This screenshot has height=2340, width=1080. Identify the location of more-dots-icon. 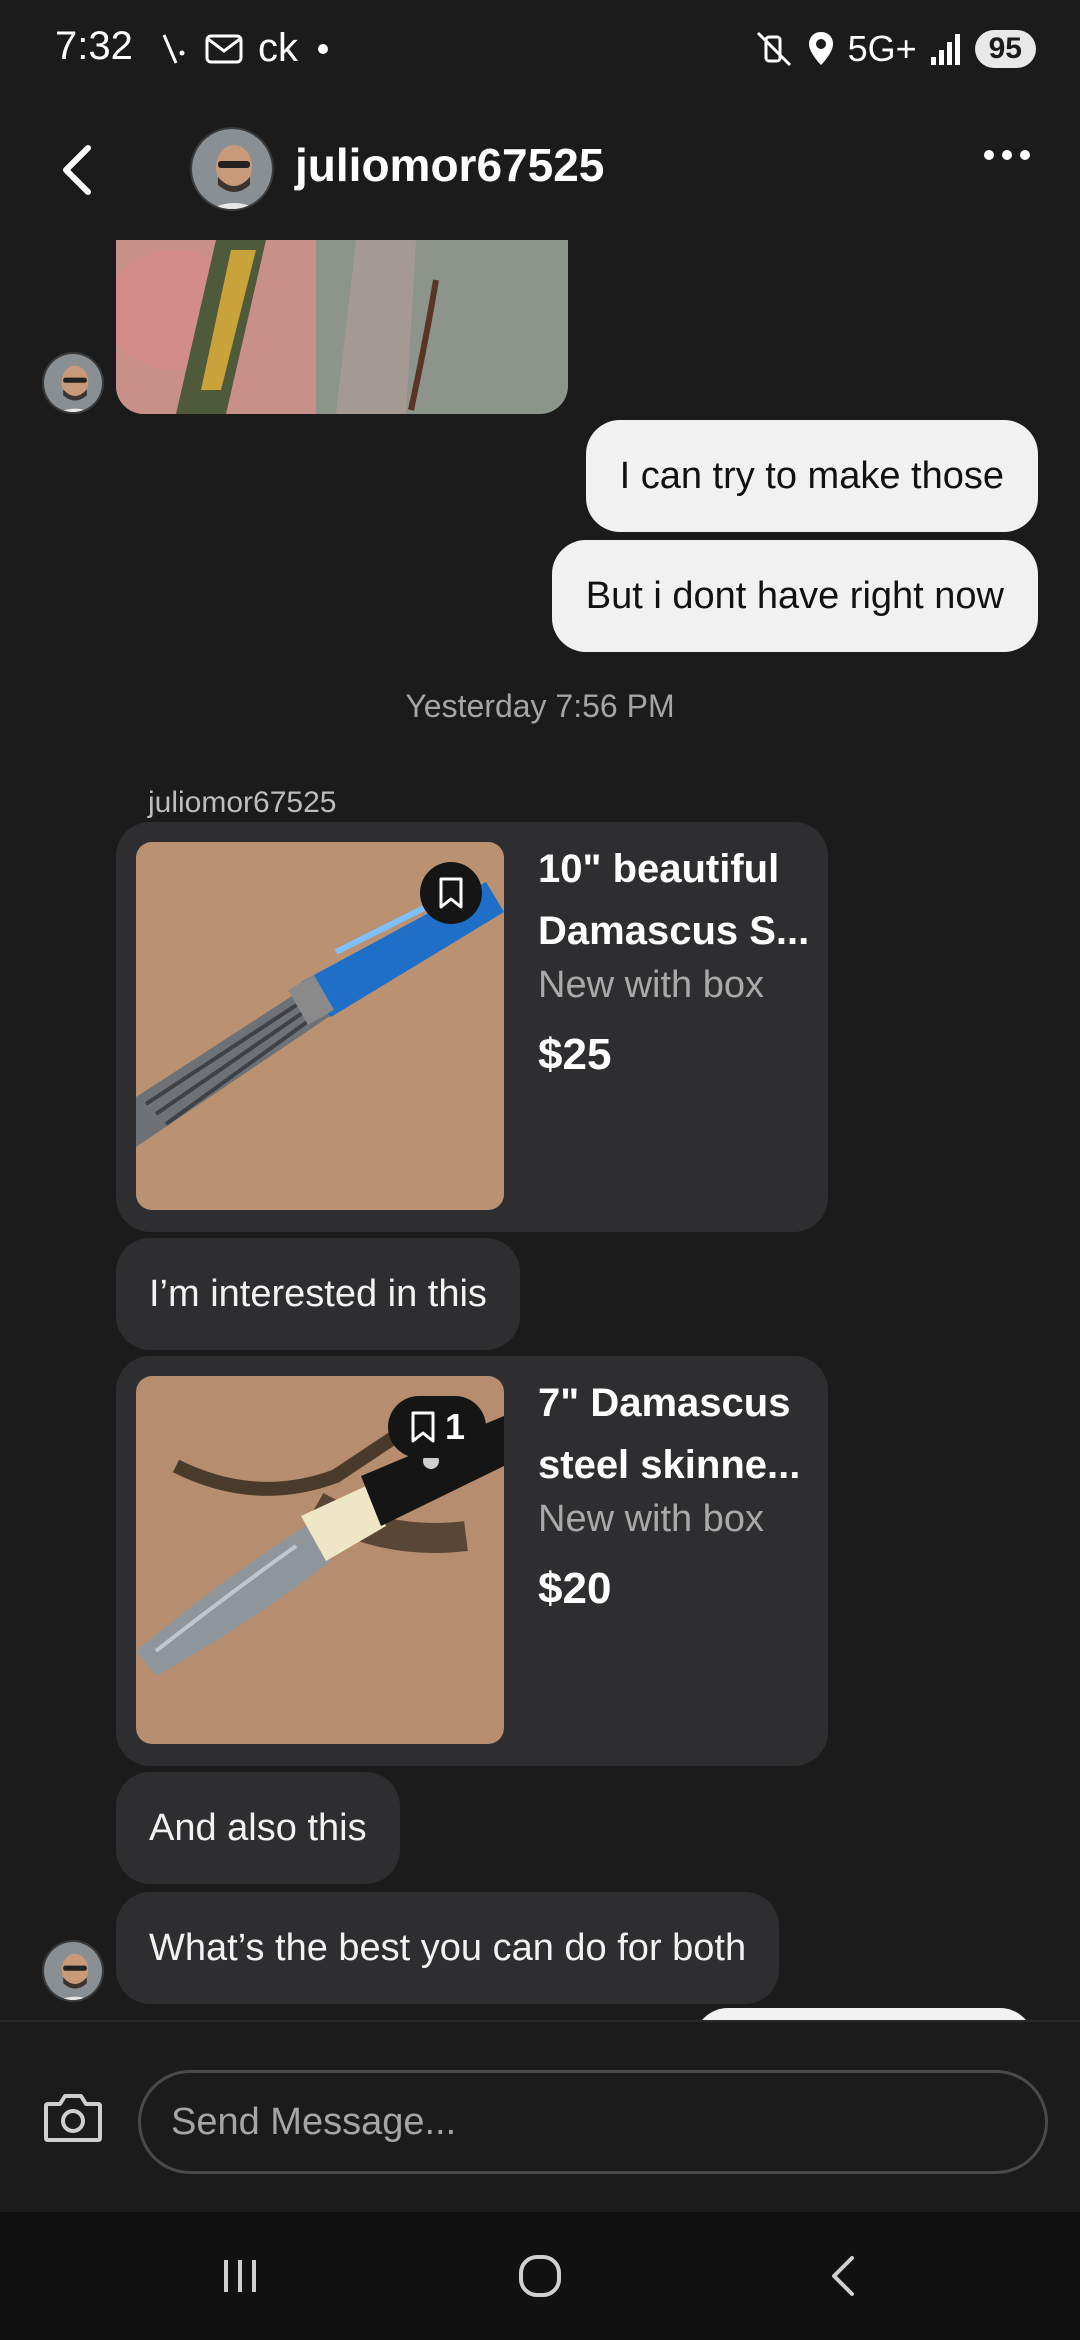
(989, 155).